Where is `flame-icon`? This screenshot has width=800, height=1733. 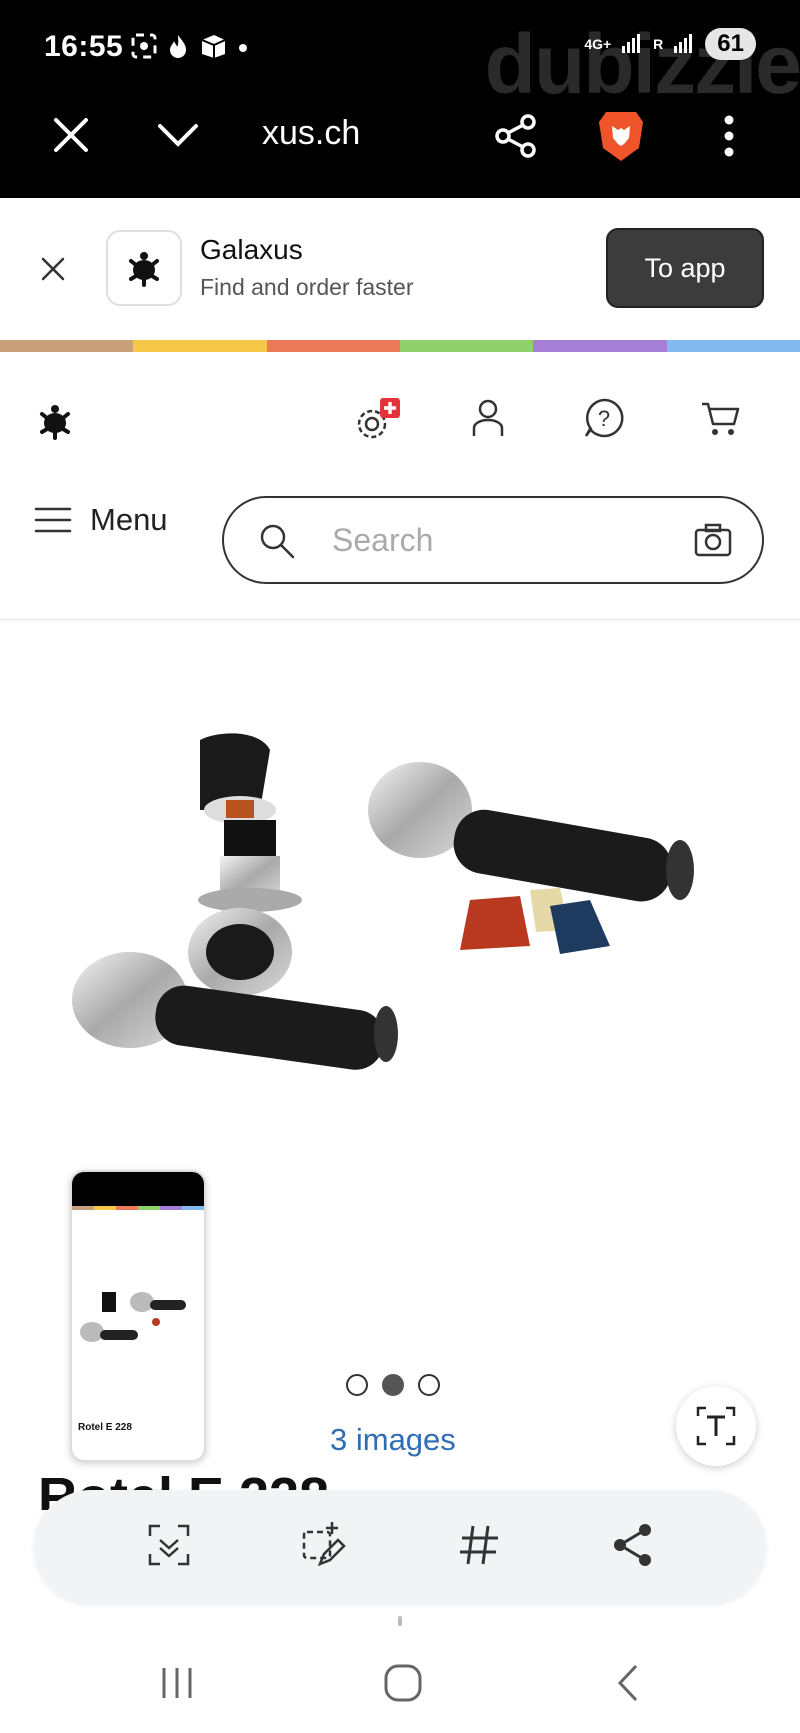 flame-icon is located at coordinates (178, 48).